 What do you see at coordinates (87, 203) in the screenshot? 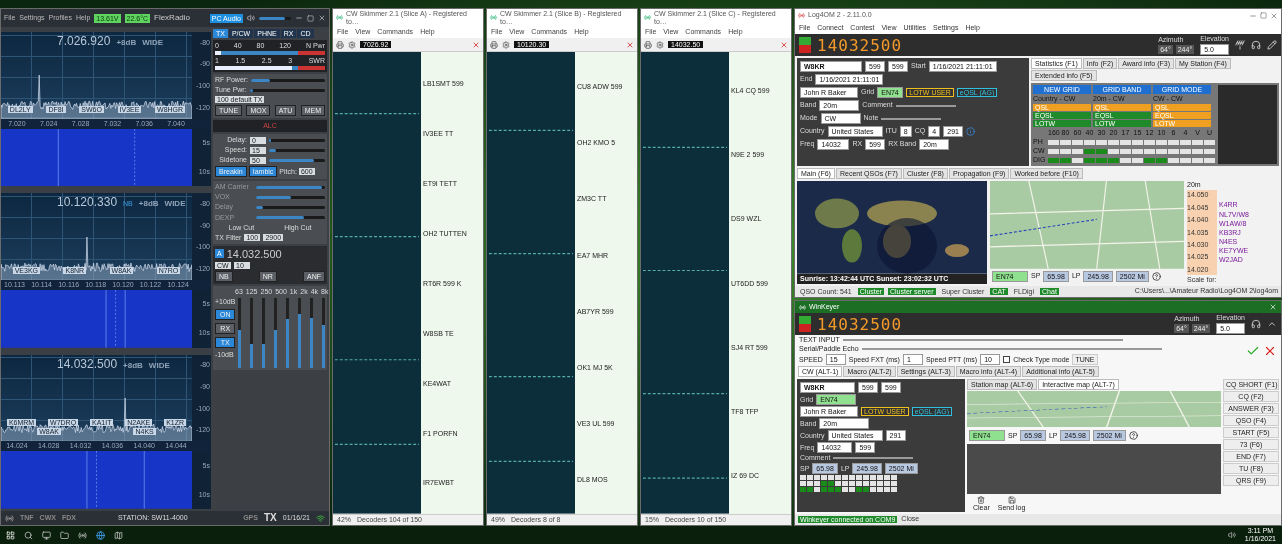
I see `frequency-readout: 10.120.330` at bounding box center [87, 203].